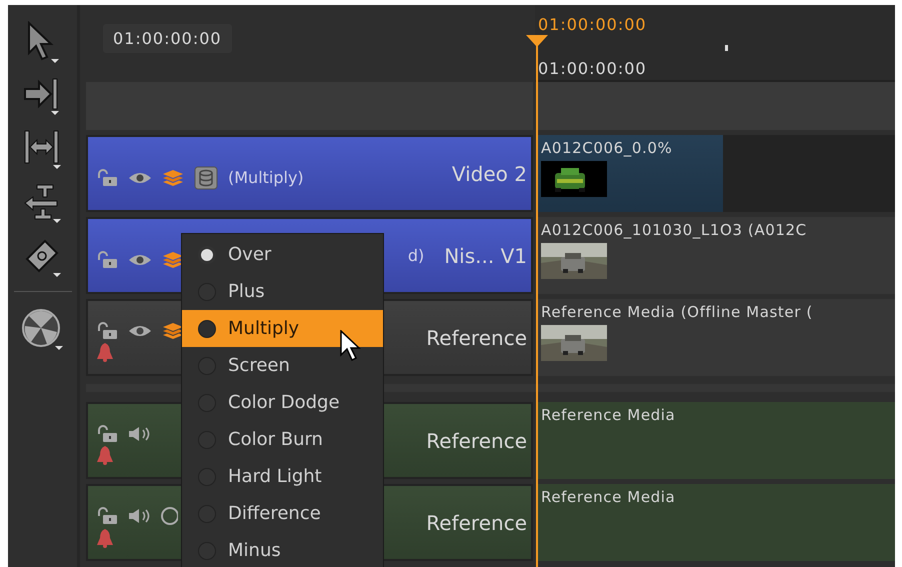 This screenshot has width=902, height=567. Describe the element at coordinates (677, 312) in the screenshot. I see `clip-name: Reference Media (Offline Master (` at that location.